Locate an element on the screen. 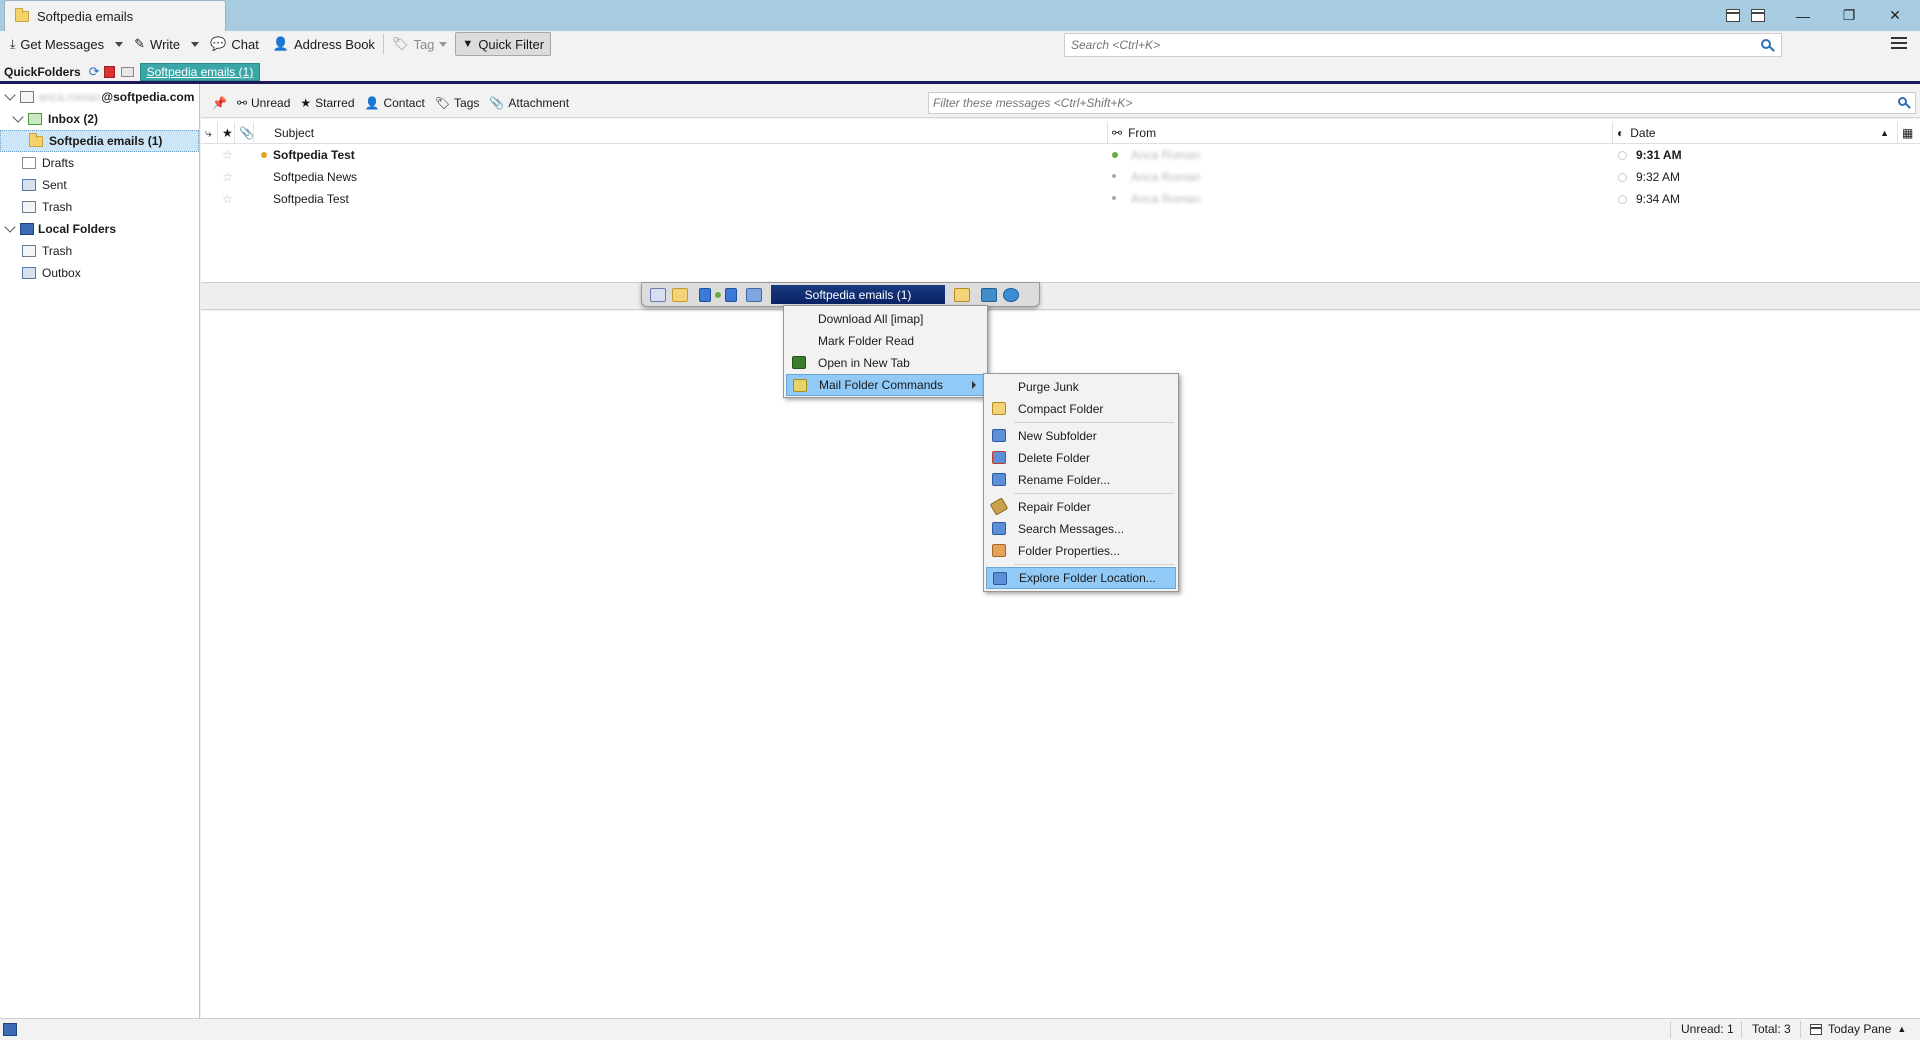 The image size is (1920, 1040). unread-dot-icon is located at coordinates (264, 155).